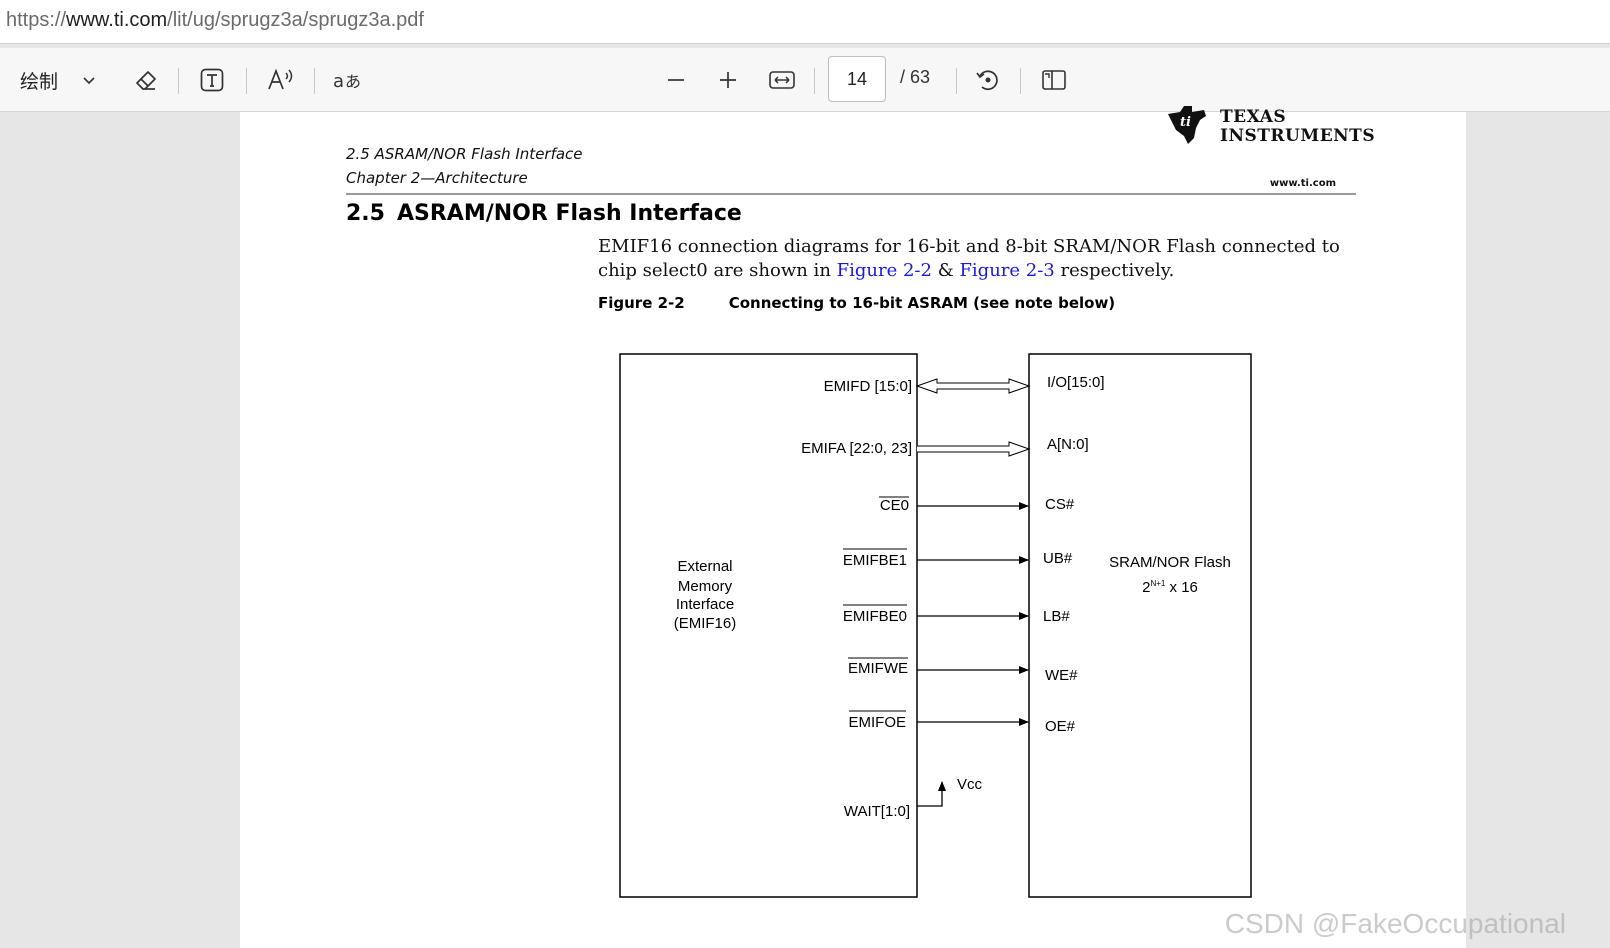 The image size is (1610, 948). I want to click on csdn-watermark: CSDN @FakeOccupational, so click(1395, 923).